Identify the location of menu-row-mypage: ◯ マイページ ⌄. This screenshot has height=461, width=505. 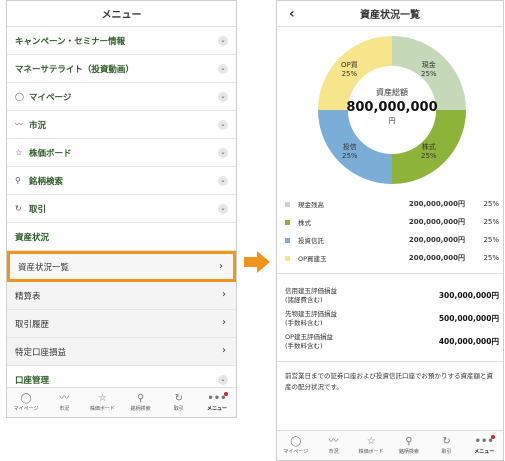
(121, 97).